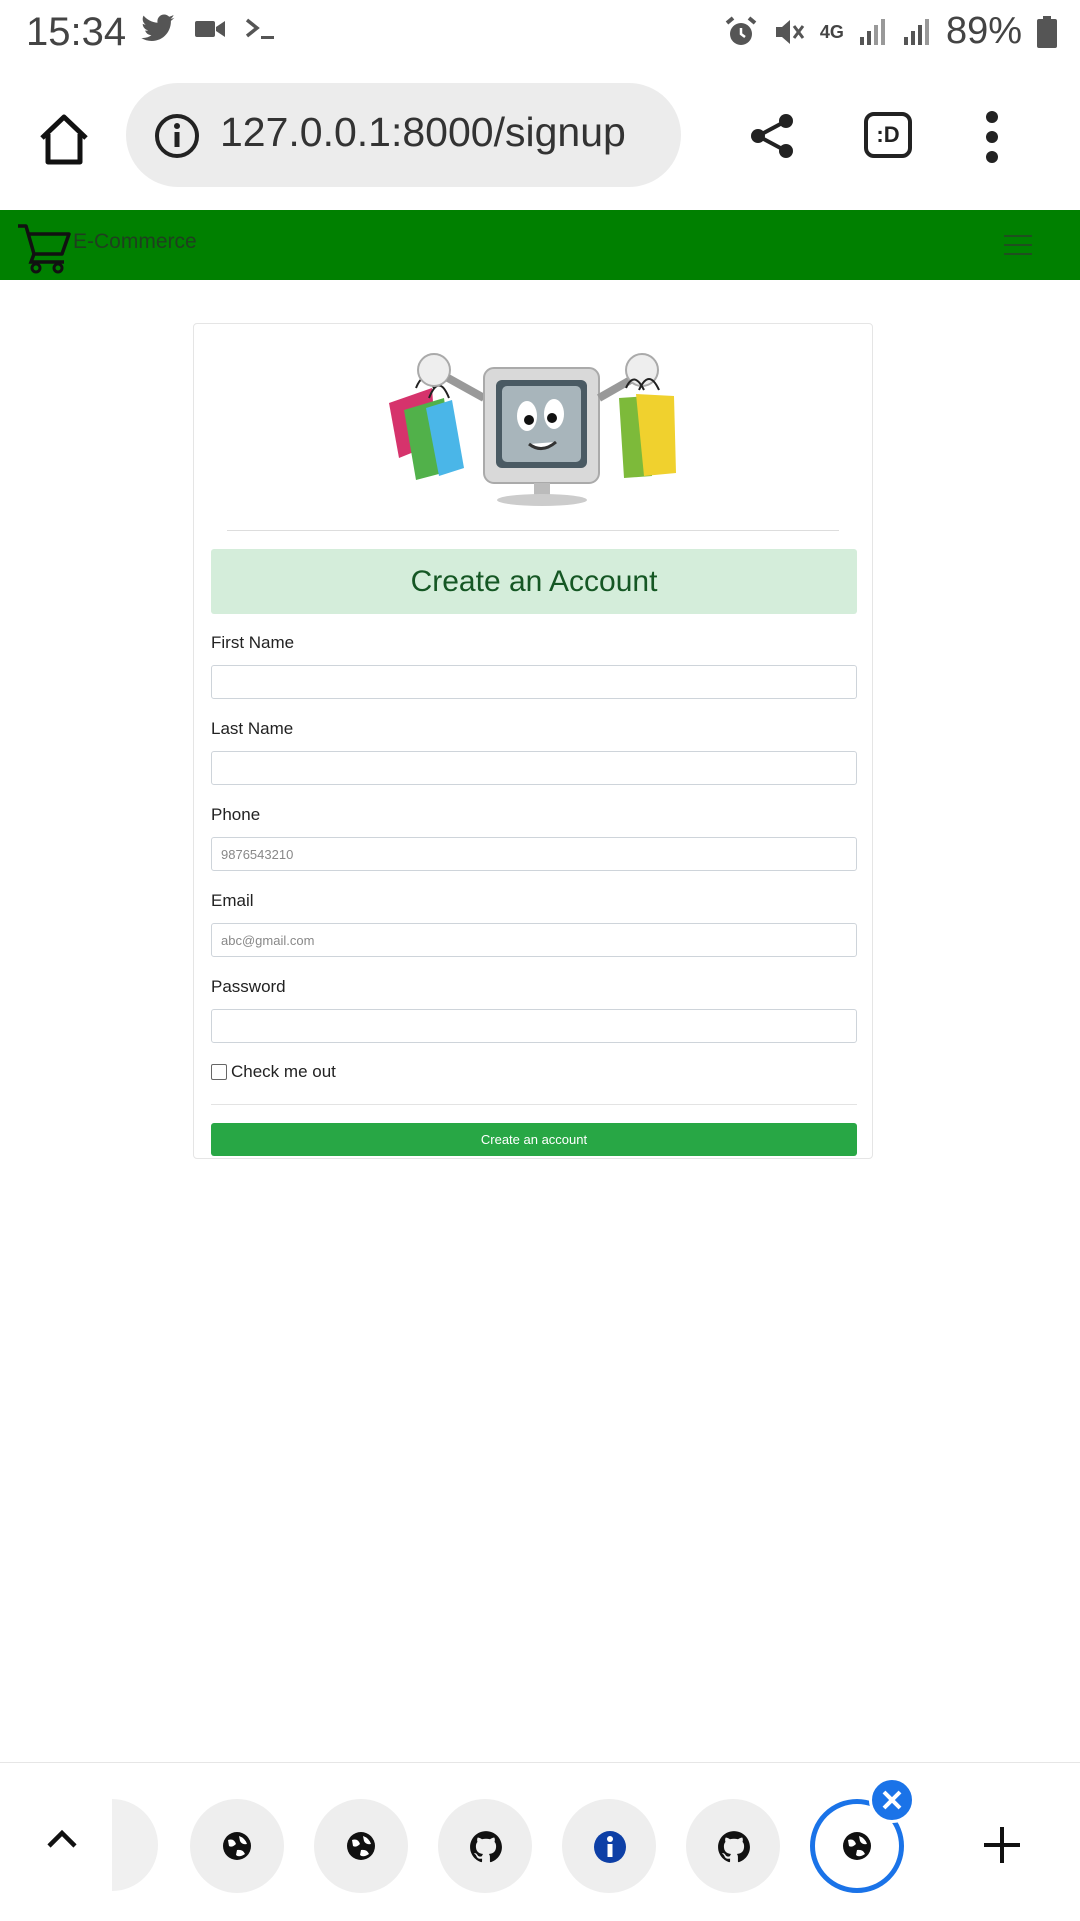 This screenshot has width=1080, height=1921. What do you see at coordinates (1018, 245) in the screenshot?
I see `hamburger-menu-icon` at bounding box center [1018, 245].